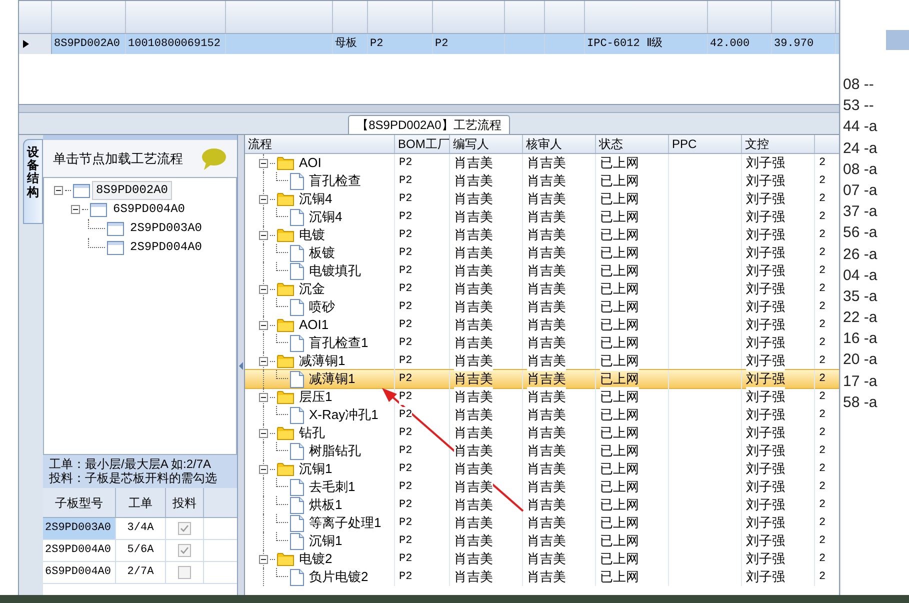  What do you see at coordinates (542, 325) in the screenshot?
I see `flow-row: AOI1 P2 肖吉美 肖吉美 已上网 刘子强 2` at bounding box center [542, 325].